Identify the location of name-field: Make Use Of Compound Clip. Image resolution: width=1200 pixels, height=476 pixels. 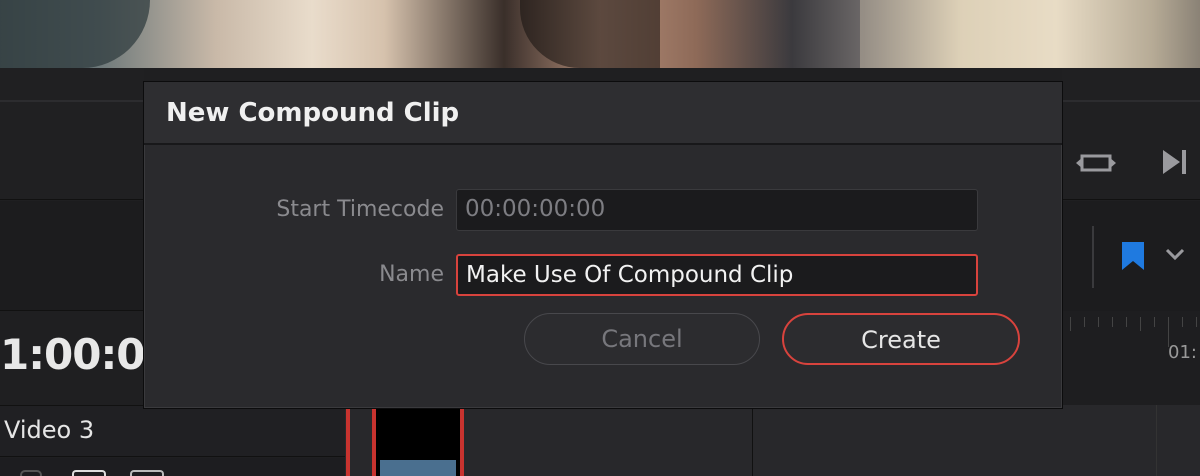
(717, 275).